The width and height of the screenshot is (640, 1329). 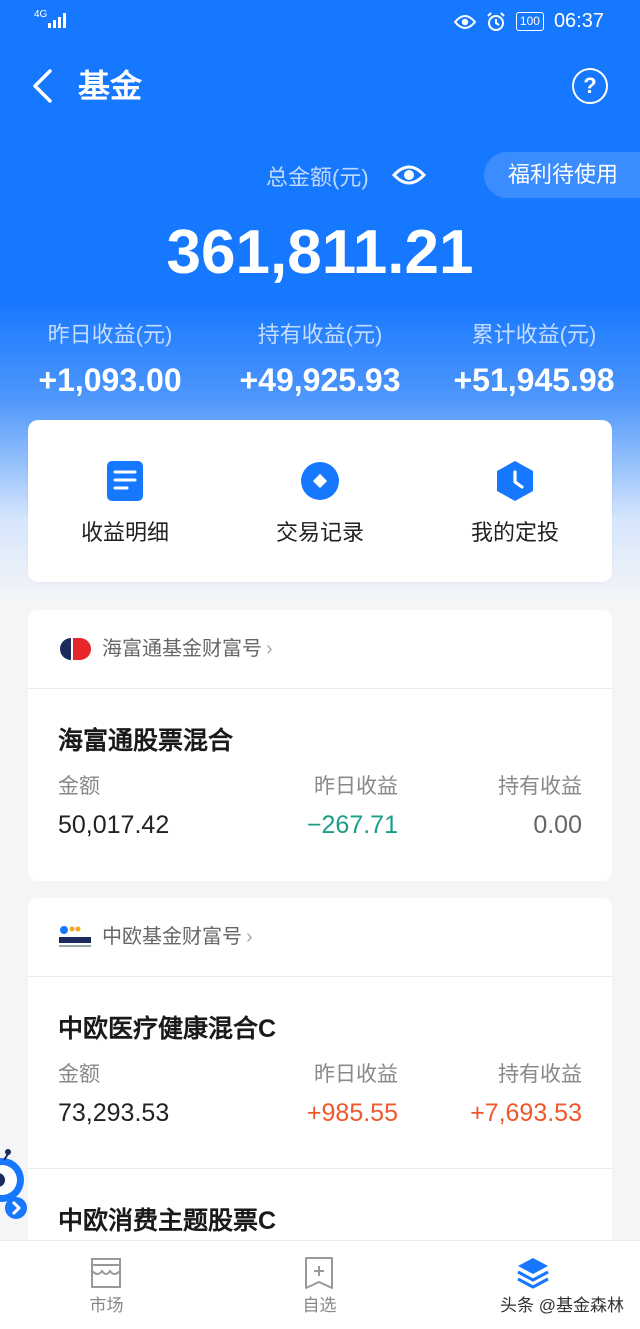 I want to click on welfare-button: 福利待使用, so click(x=562, y=175).